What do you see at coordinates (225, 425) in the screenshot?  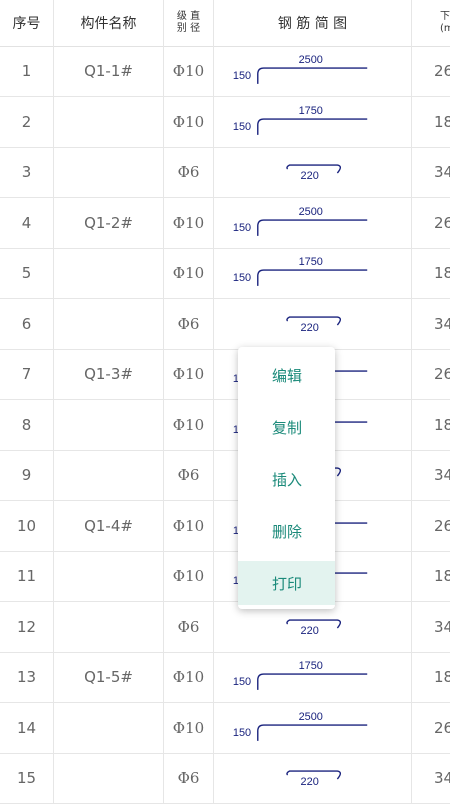 I see `table-row: 8Φ101518` at bounding box center [225, 425].